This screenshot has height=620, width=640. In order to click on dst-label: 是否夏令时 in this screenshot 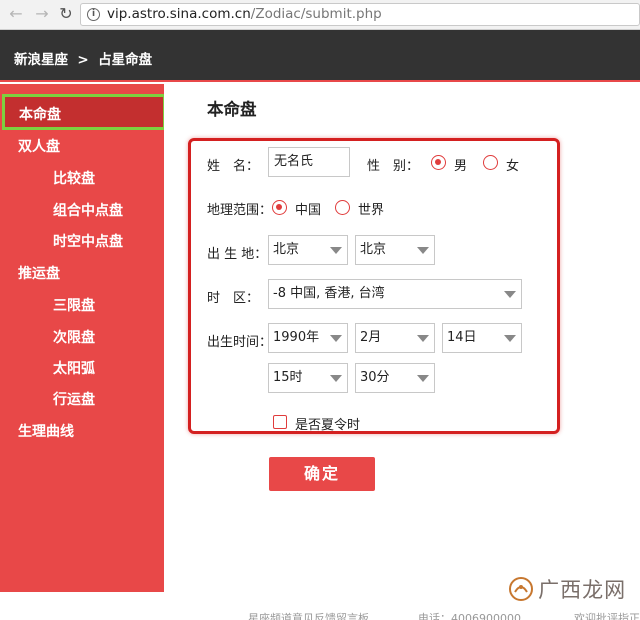, I will do `click(328, 425)`.